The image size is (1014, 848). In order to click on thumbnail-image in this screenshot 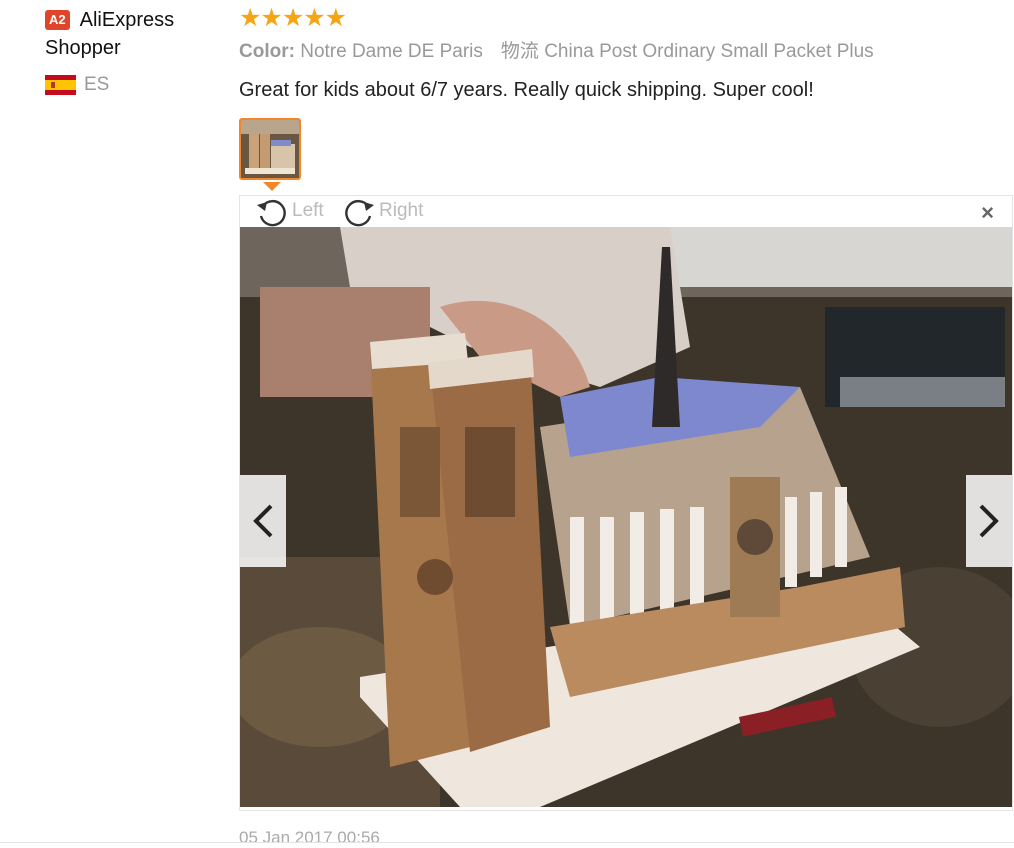, I will do `click(270, 149)`.